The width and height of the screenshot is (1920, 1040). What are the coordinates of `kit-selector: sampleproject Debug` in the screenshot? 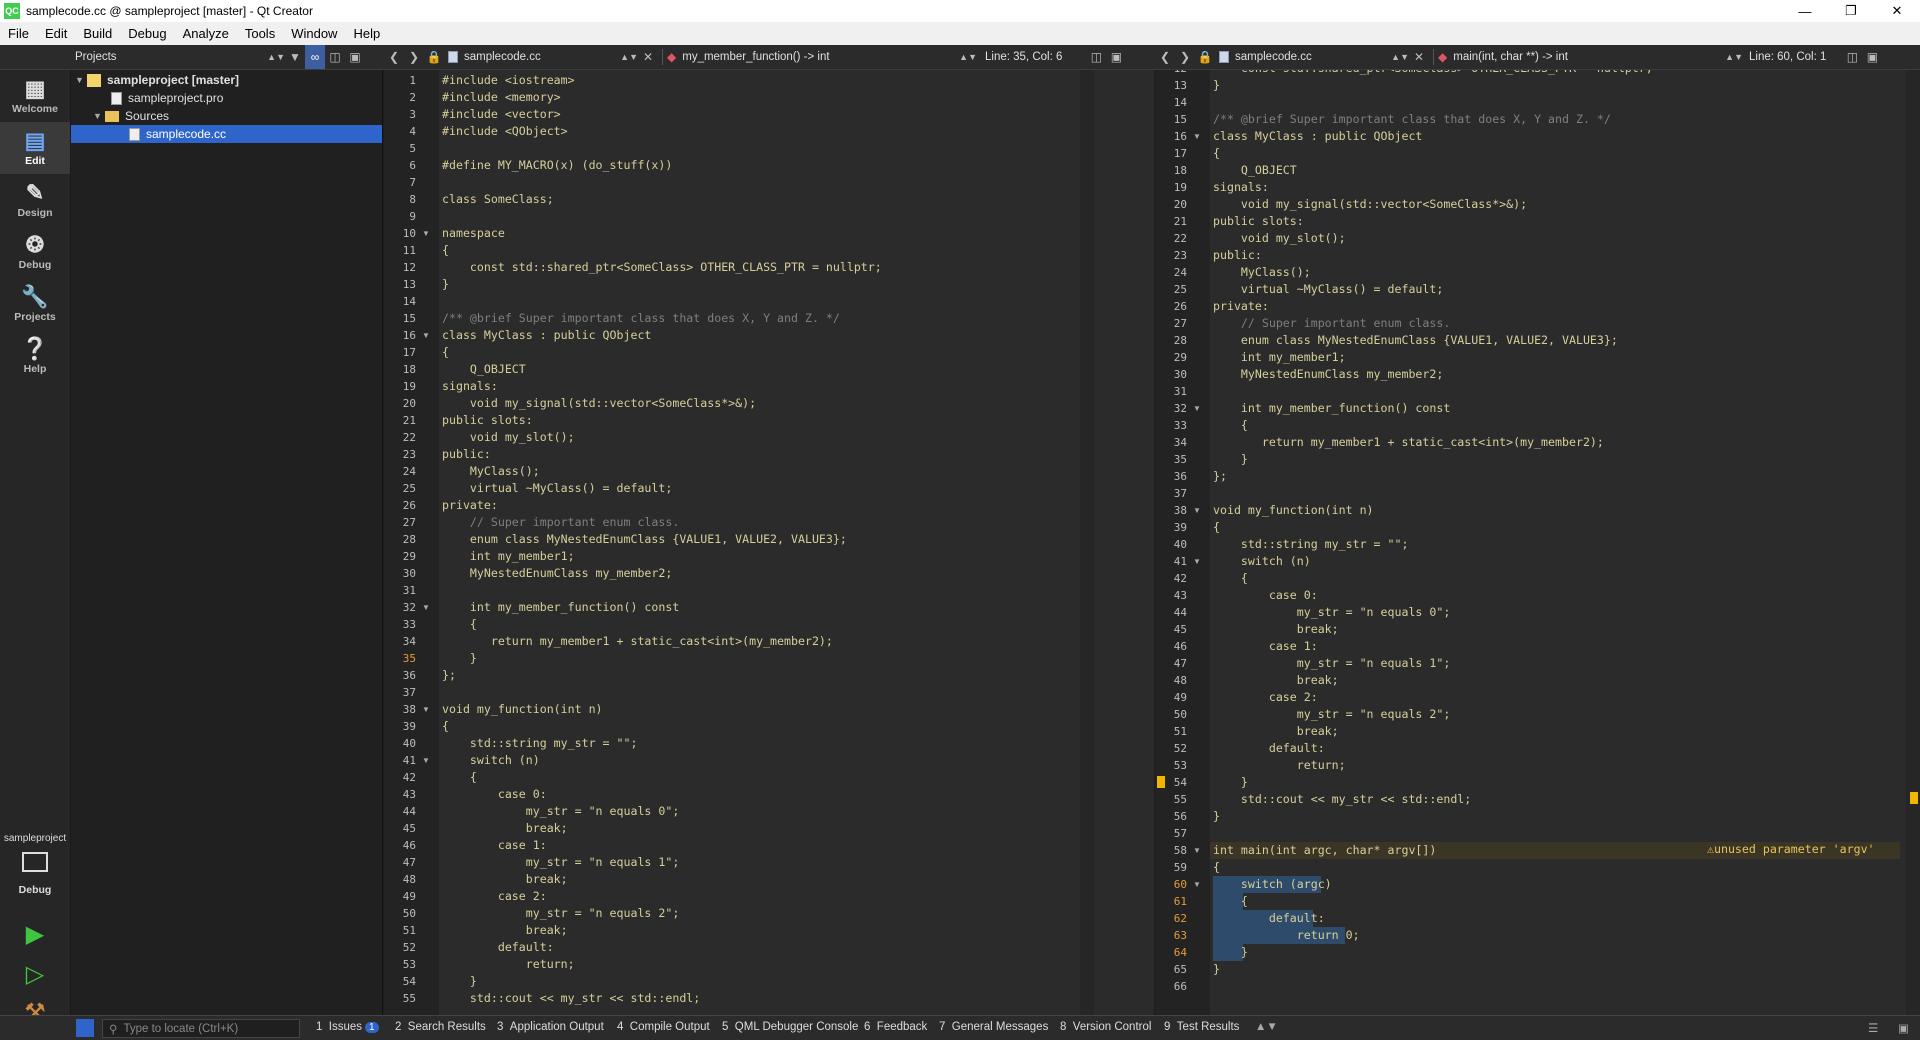 It's located at (35, 864).